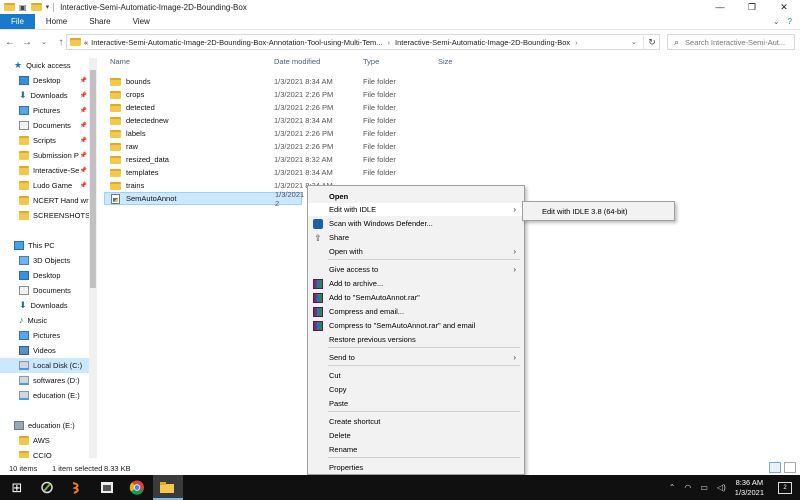 The image size is (800, 500). Describe the element at coordinates (141, 21) in the screenshot. I see `tab-view: View` at that location.